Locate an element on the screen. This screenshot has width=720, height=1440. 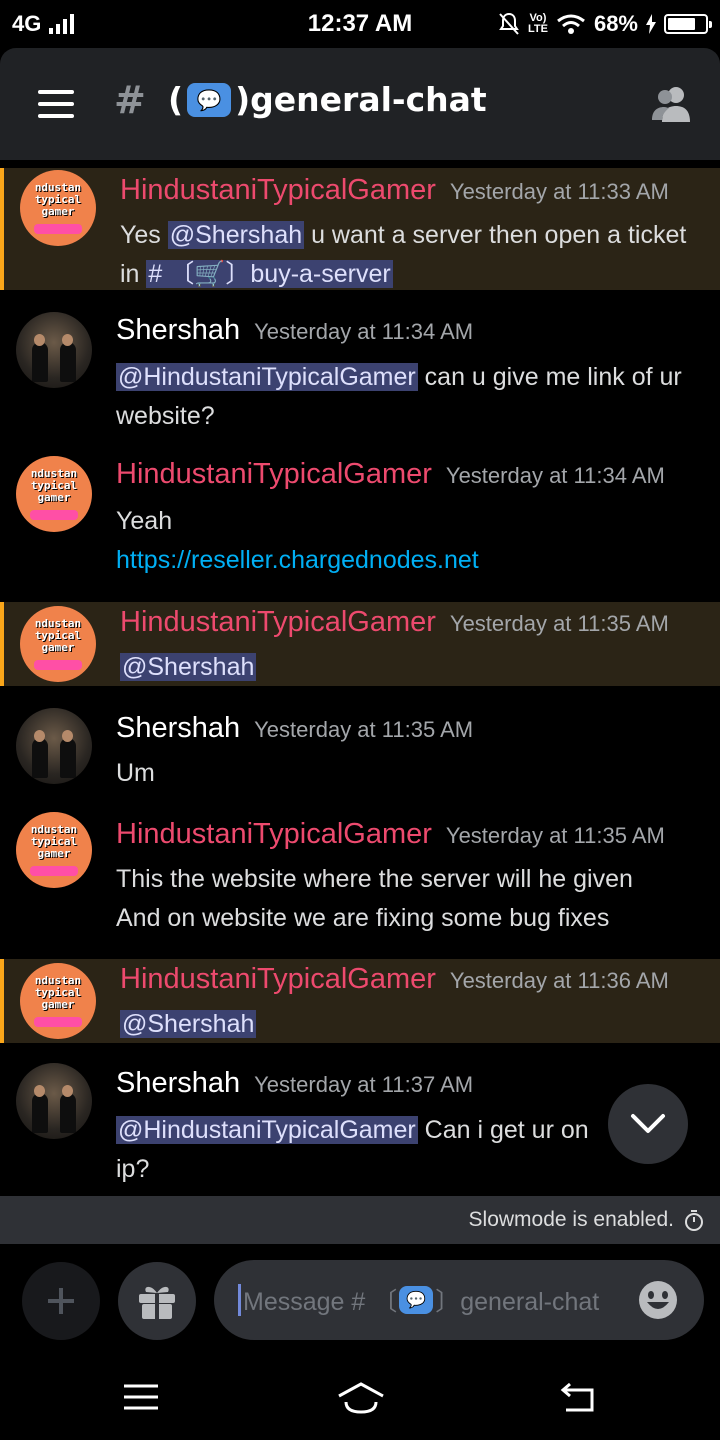
charging-icon is located at coordinates (651, 24).